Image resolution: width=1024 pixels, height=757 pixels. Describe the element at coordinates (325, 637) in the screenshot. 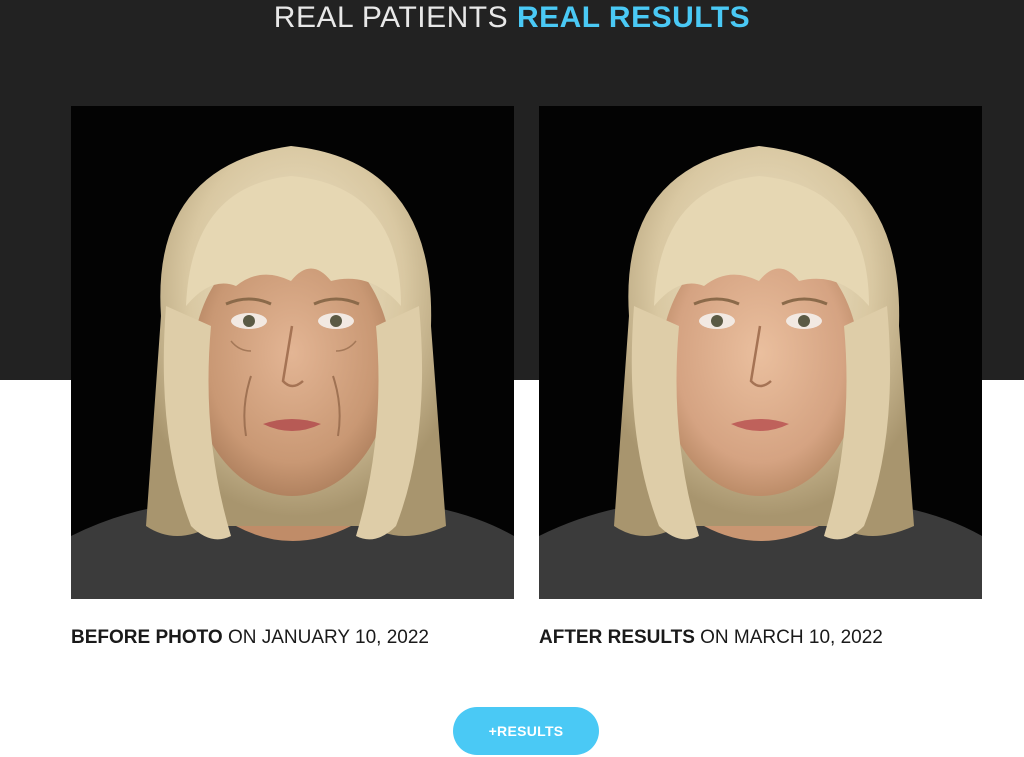

I see `before-caption-date: ON JANUARY 10, 2022` at that location.